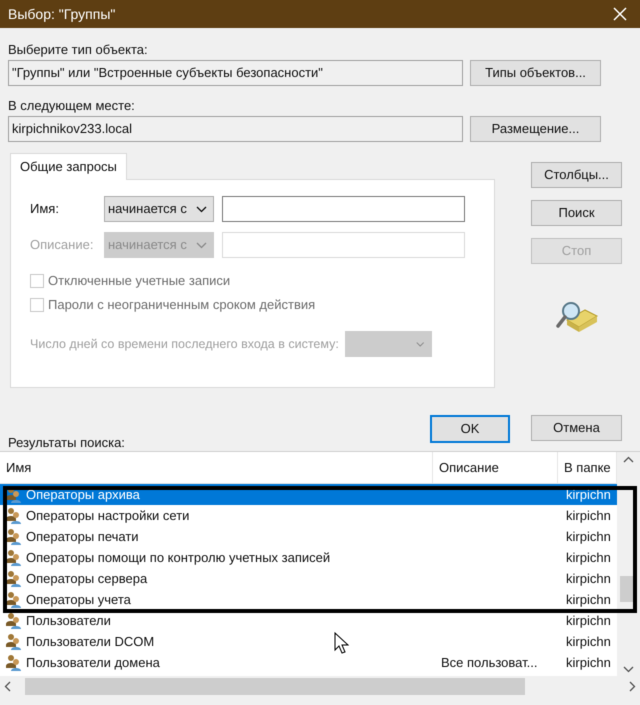 This screenshot has height=705, width=640. Describe the element at coordinates (216, 467) in the screenshot. I see `column-header: Имя` at that location.